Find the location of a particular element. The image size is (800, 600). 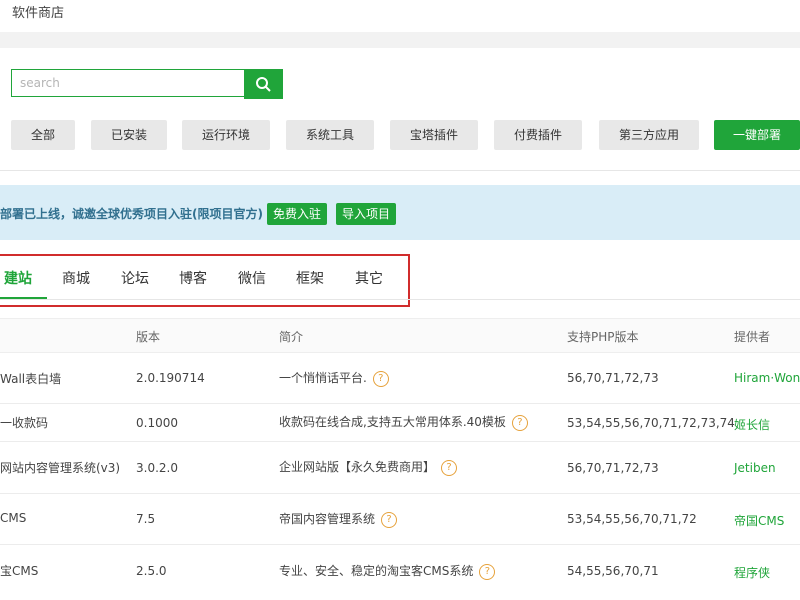

row-description: 帝国内容管理系统? is located at coordinates (338, 519).